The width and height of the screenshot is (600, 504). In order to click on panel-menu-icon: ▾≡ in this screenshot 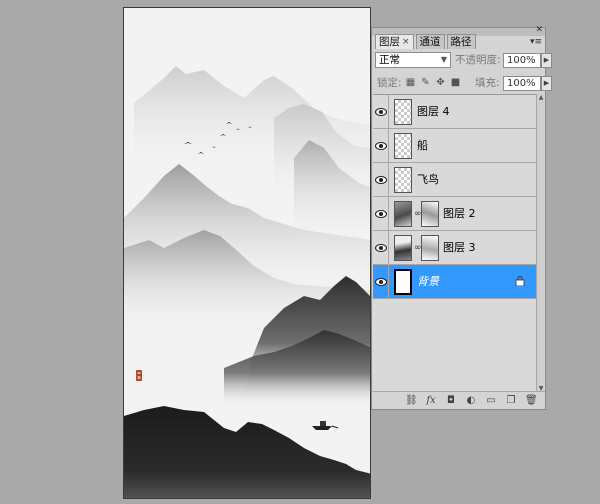, I will do `click(536, 42)`.